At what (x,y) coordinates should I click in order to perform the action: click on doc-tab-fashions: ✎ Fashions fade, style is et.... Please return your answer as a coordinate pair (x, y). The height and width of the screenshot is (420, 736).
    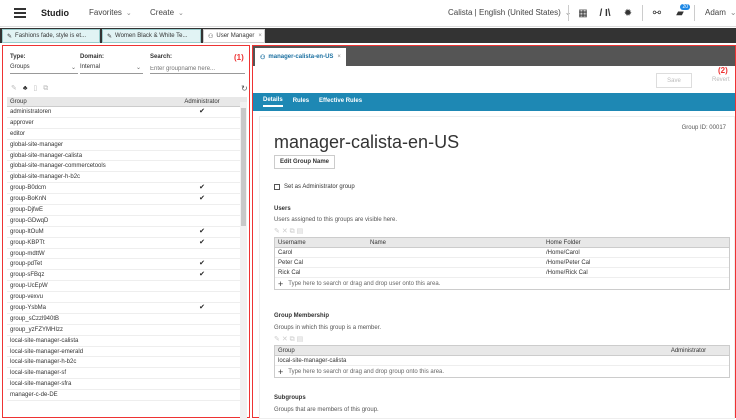
    Looking at the image, I should click on (51, 36).